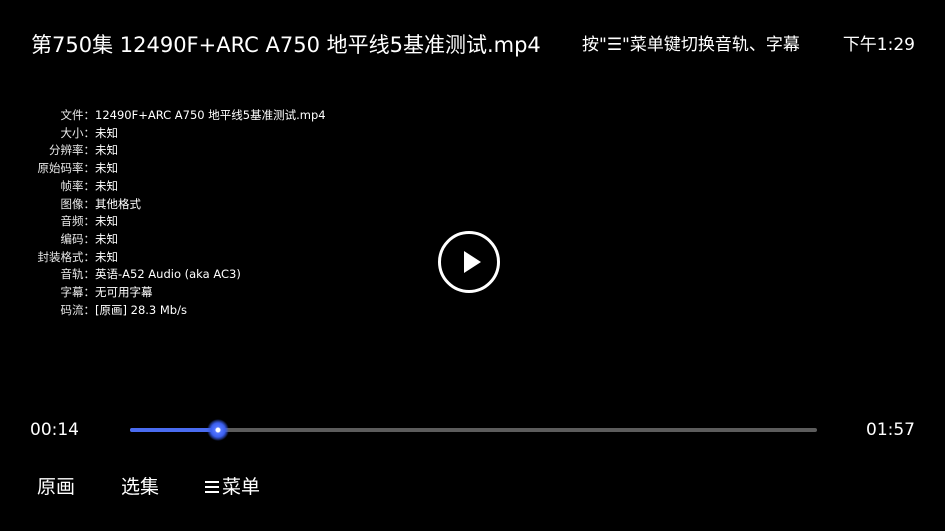 The image size is (945, 531). I want to click on bottom-menu-bar: 原画 选集 菜单, so click(148, 487).